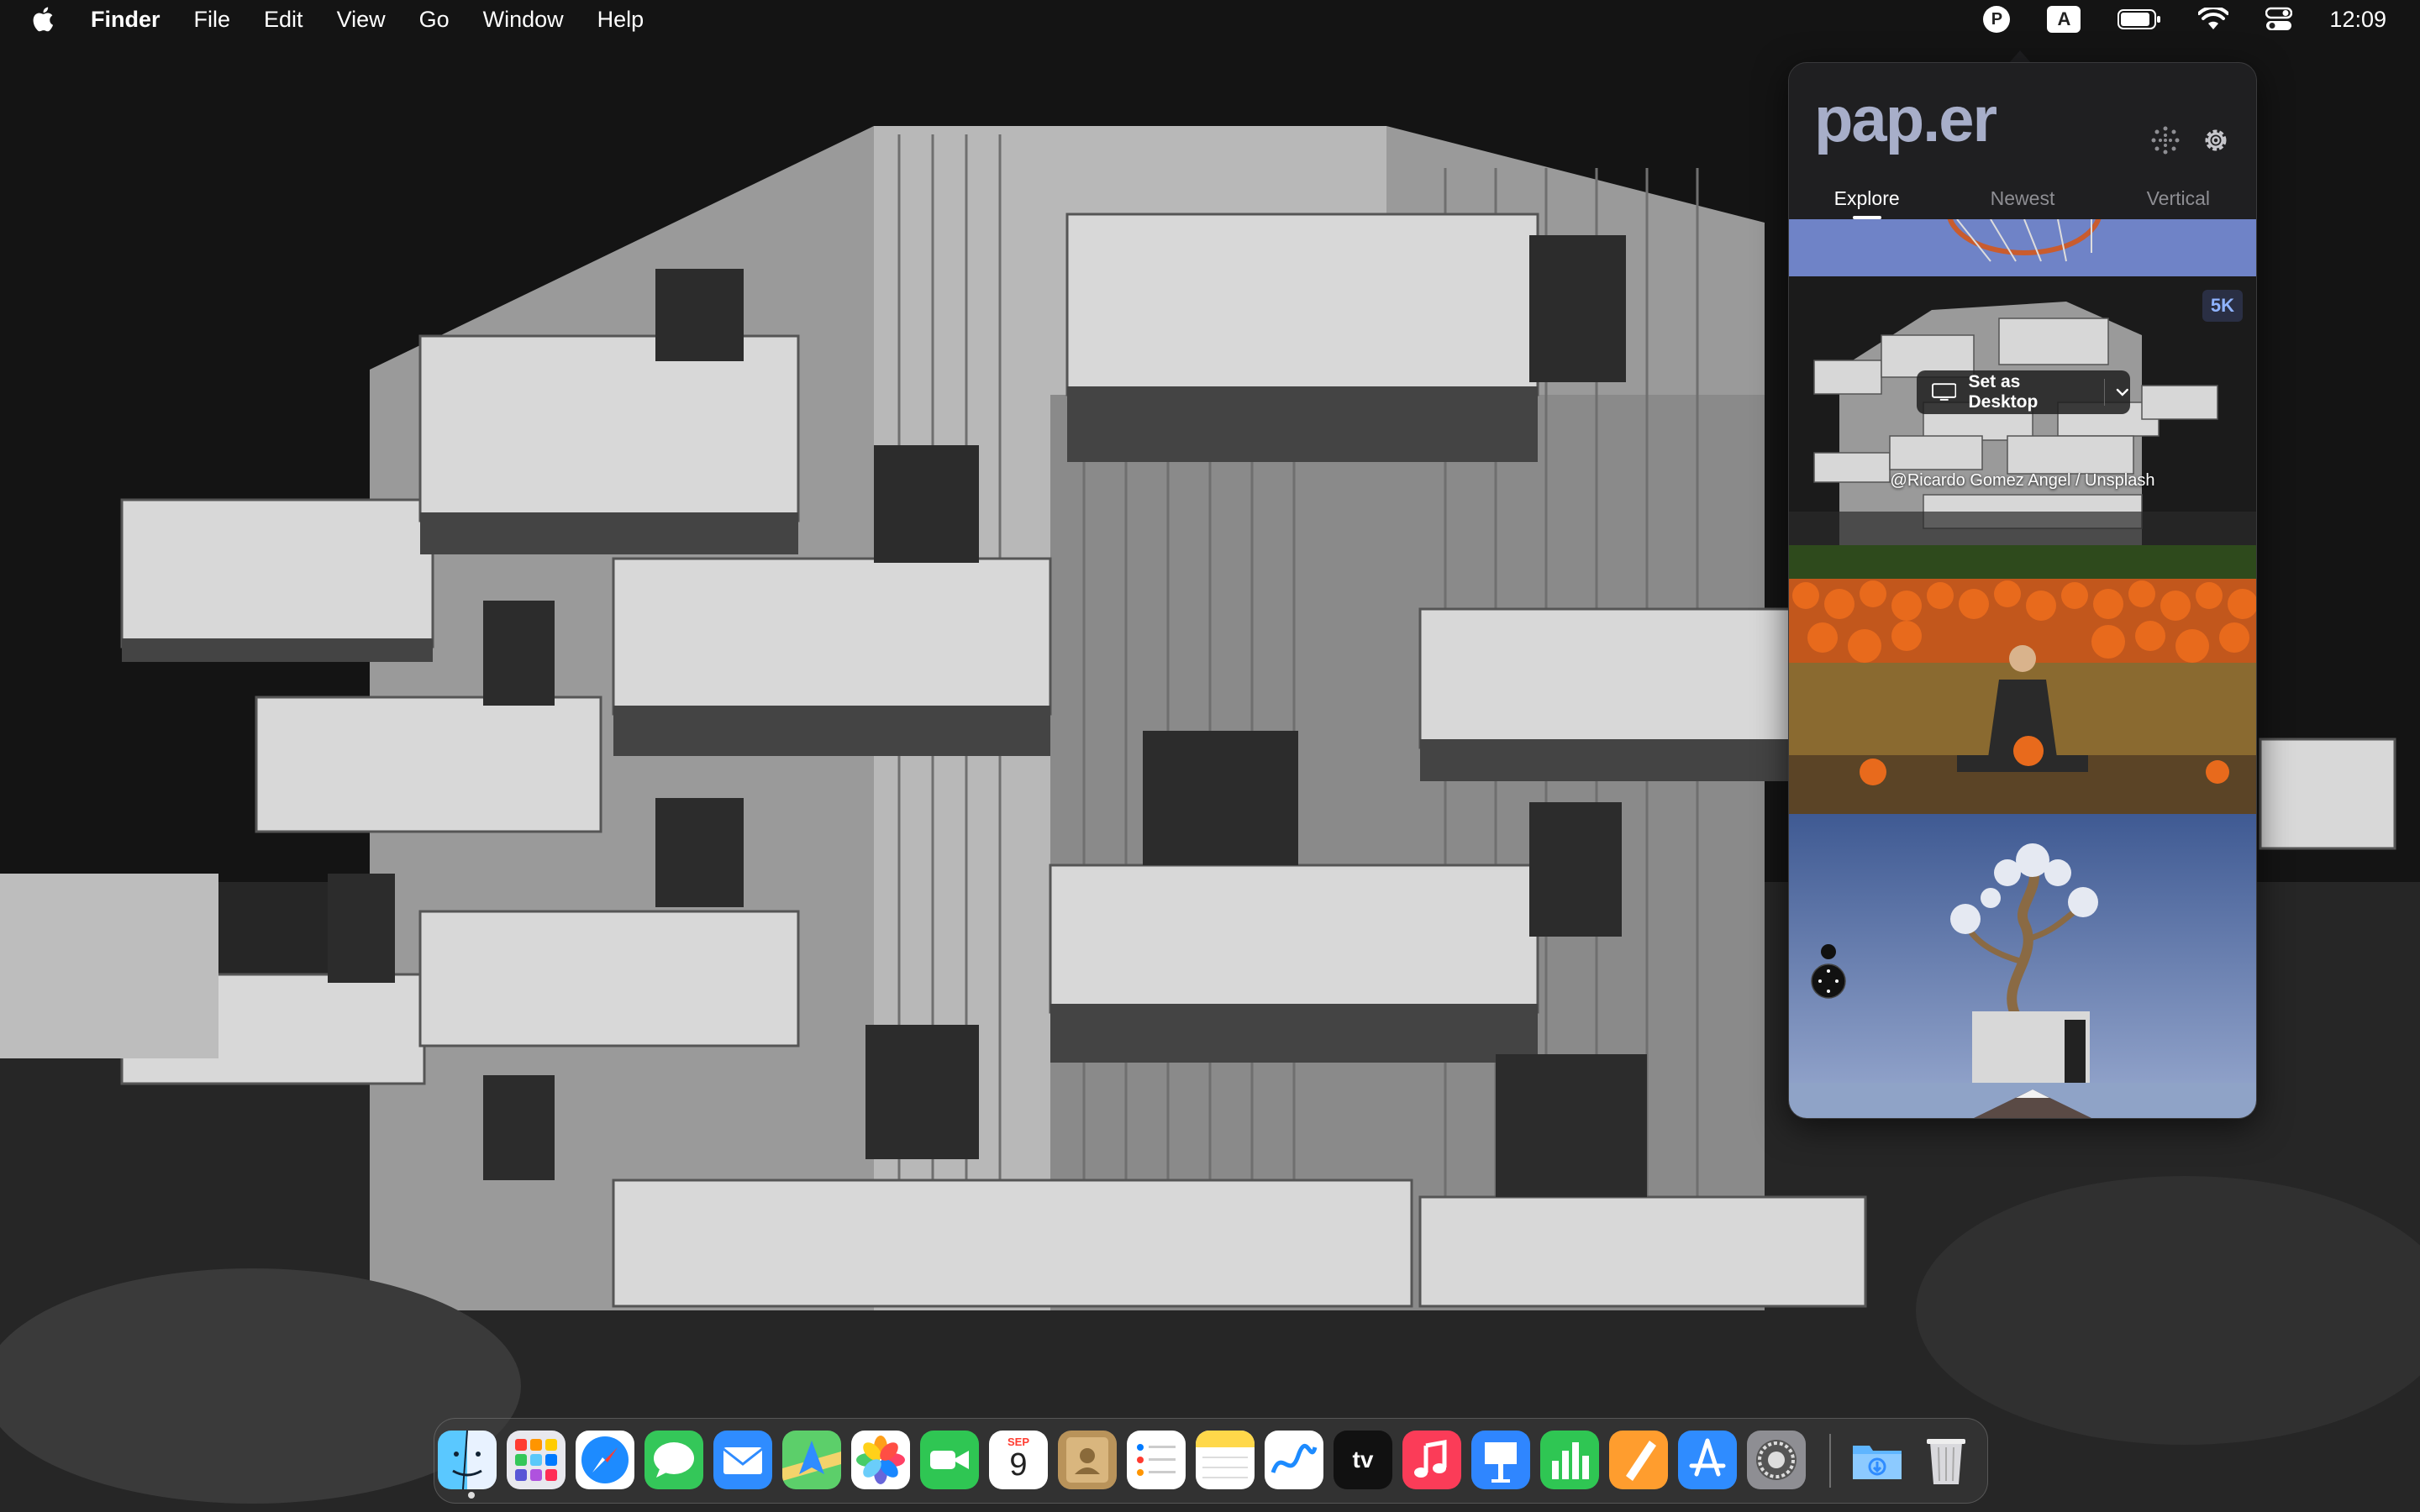 This screenshot has width=2420, height=1512. I want to click on contacts-icon, so click(1087, 1460).